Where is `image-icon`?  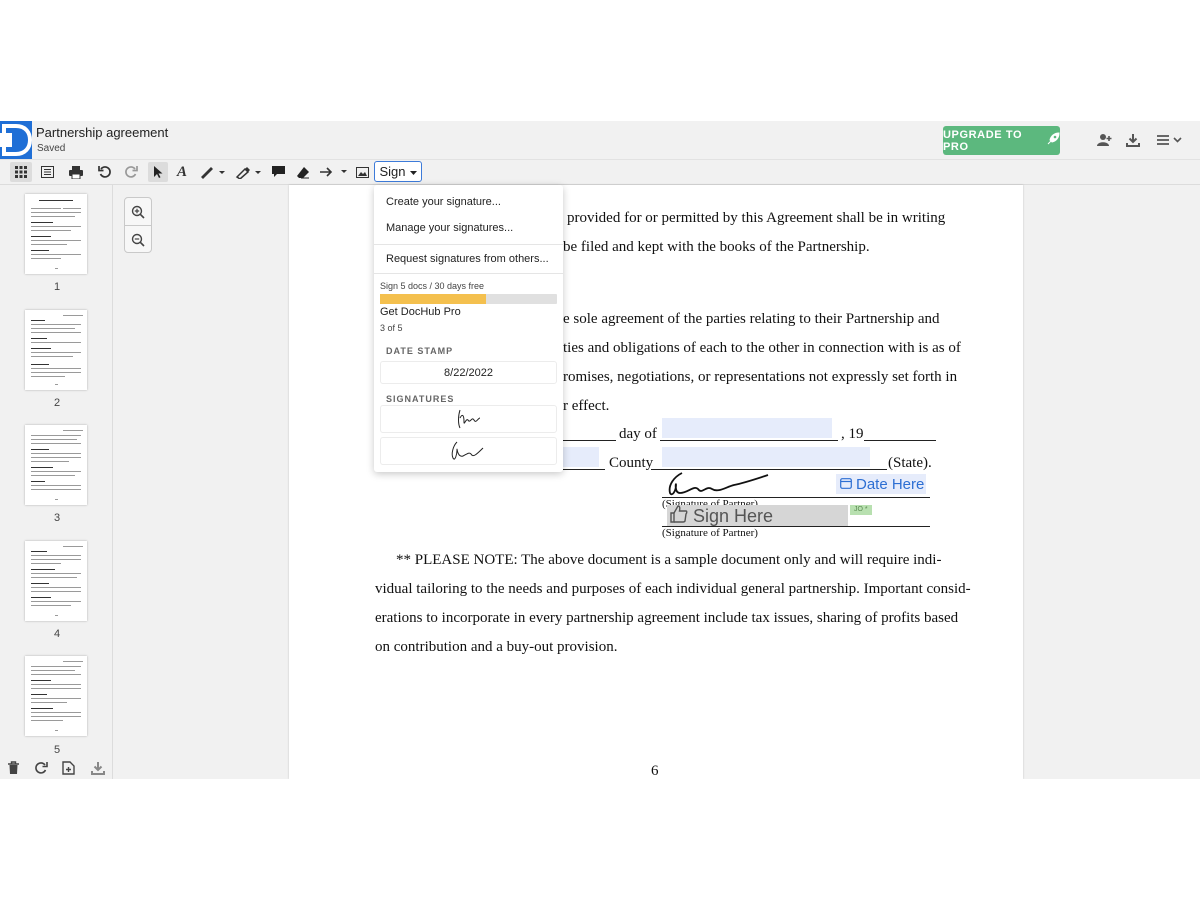
image-icon is located at coordinates (362, 172).